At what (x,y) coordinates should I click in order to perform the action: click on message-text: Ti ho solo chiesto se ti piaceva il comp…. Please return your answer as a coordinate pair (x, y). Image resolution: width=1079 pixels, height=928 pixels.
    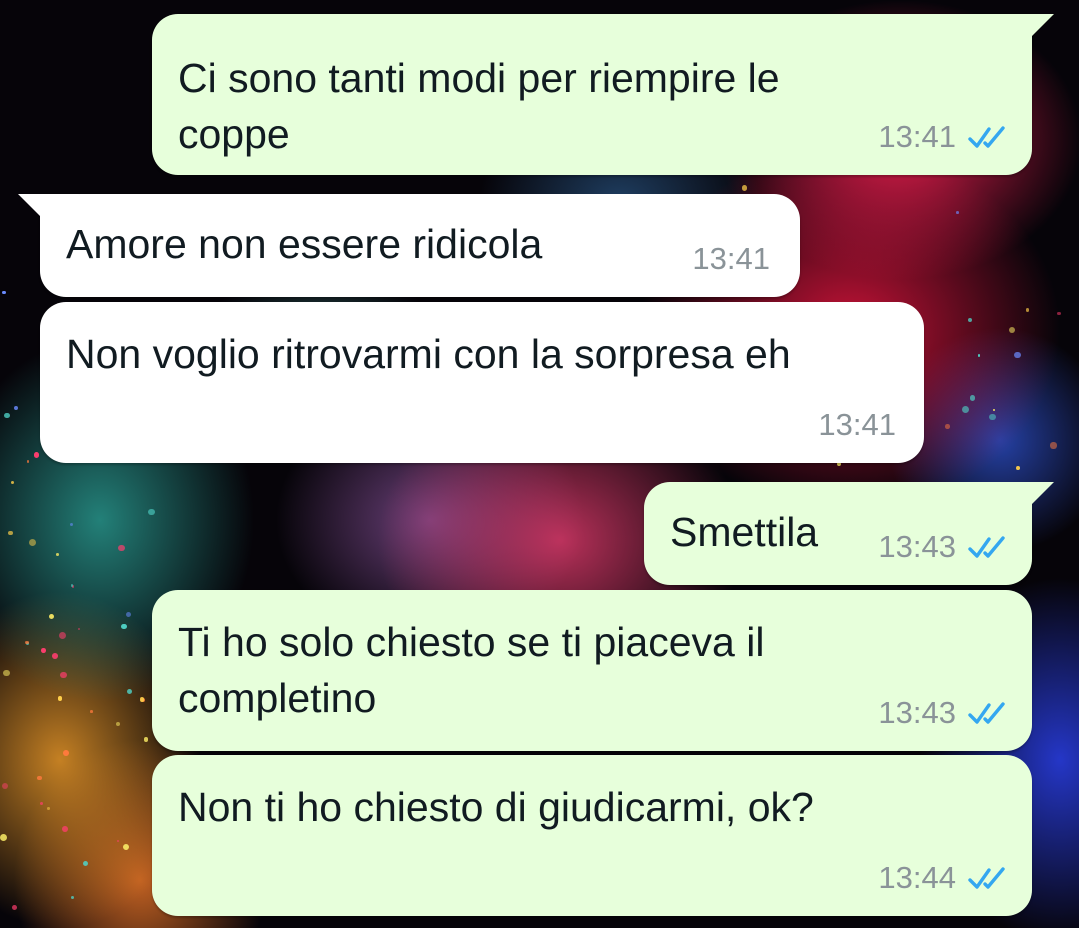
    Looking at the image, I should click on (471, 670).